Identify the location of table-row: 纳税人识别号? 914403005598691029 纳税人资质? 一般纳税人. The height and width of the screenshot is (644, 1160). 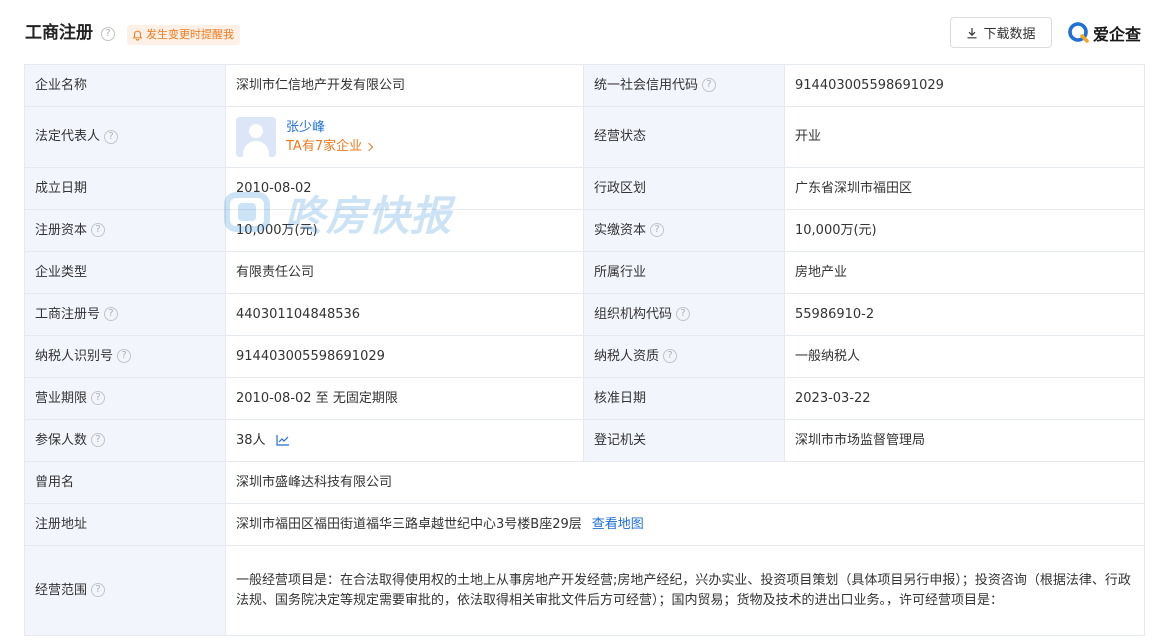
(584, 356).